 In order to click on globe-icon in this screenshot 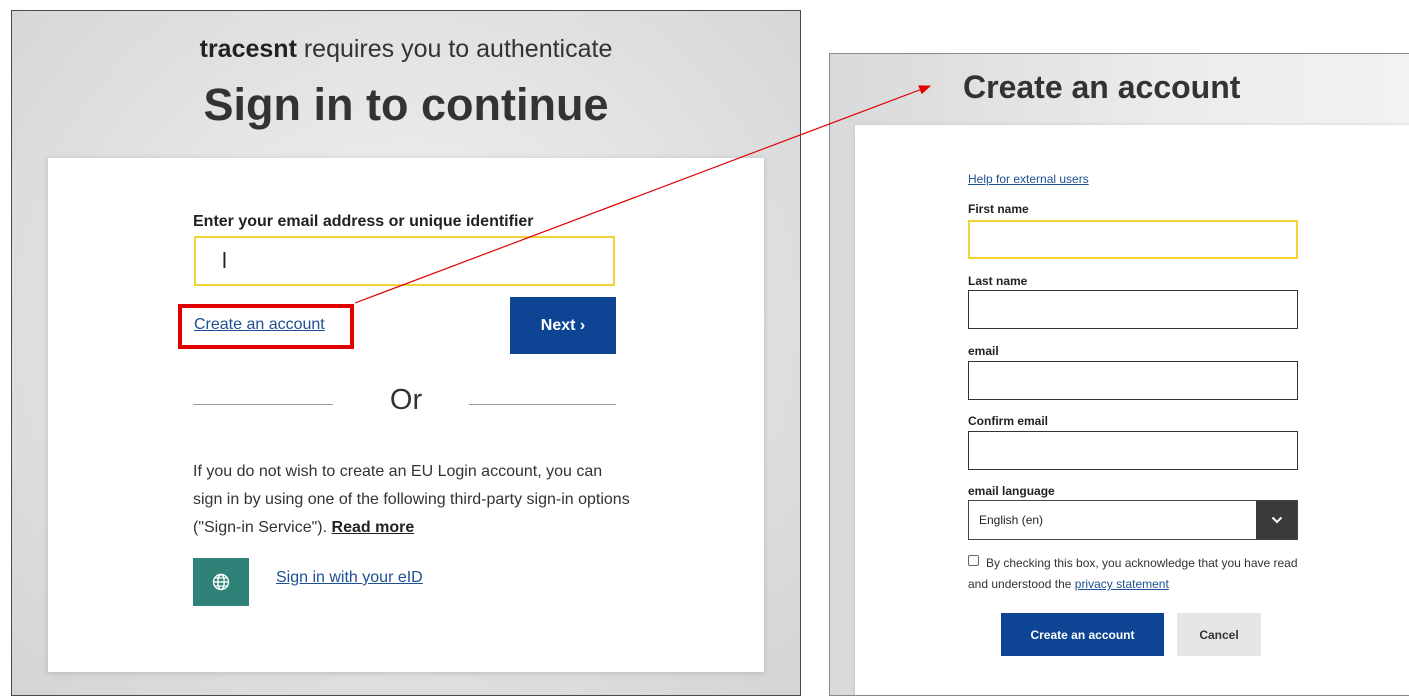, I will do `click(221, 582)`.